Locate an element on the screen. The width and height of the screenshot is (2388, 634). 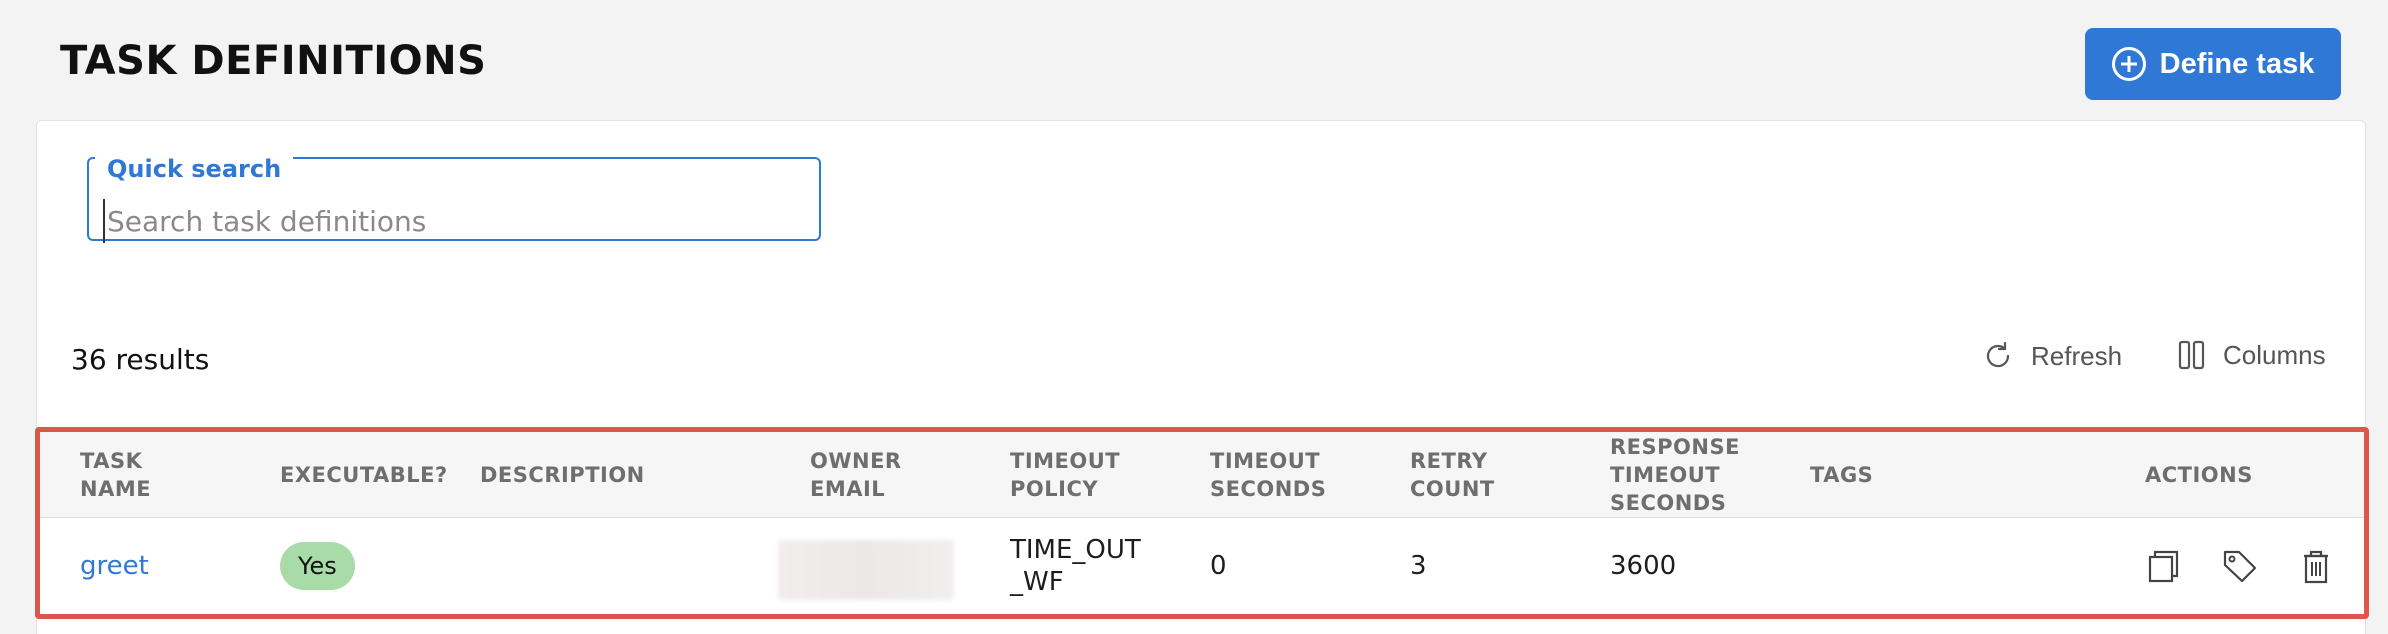
column-header-retry-count: RETRY COUNT is located at coordinates (1452, 475).